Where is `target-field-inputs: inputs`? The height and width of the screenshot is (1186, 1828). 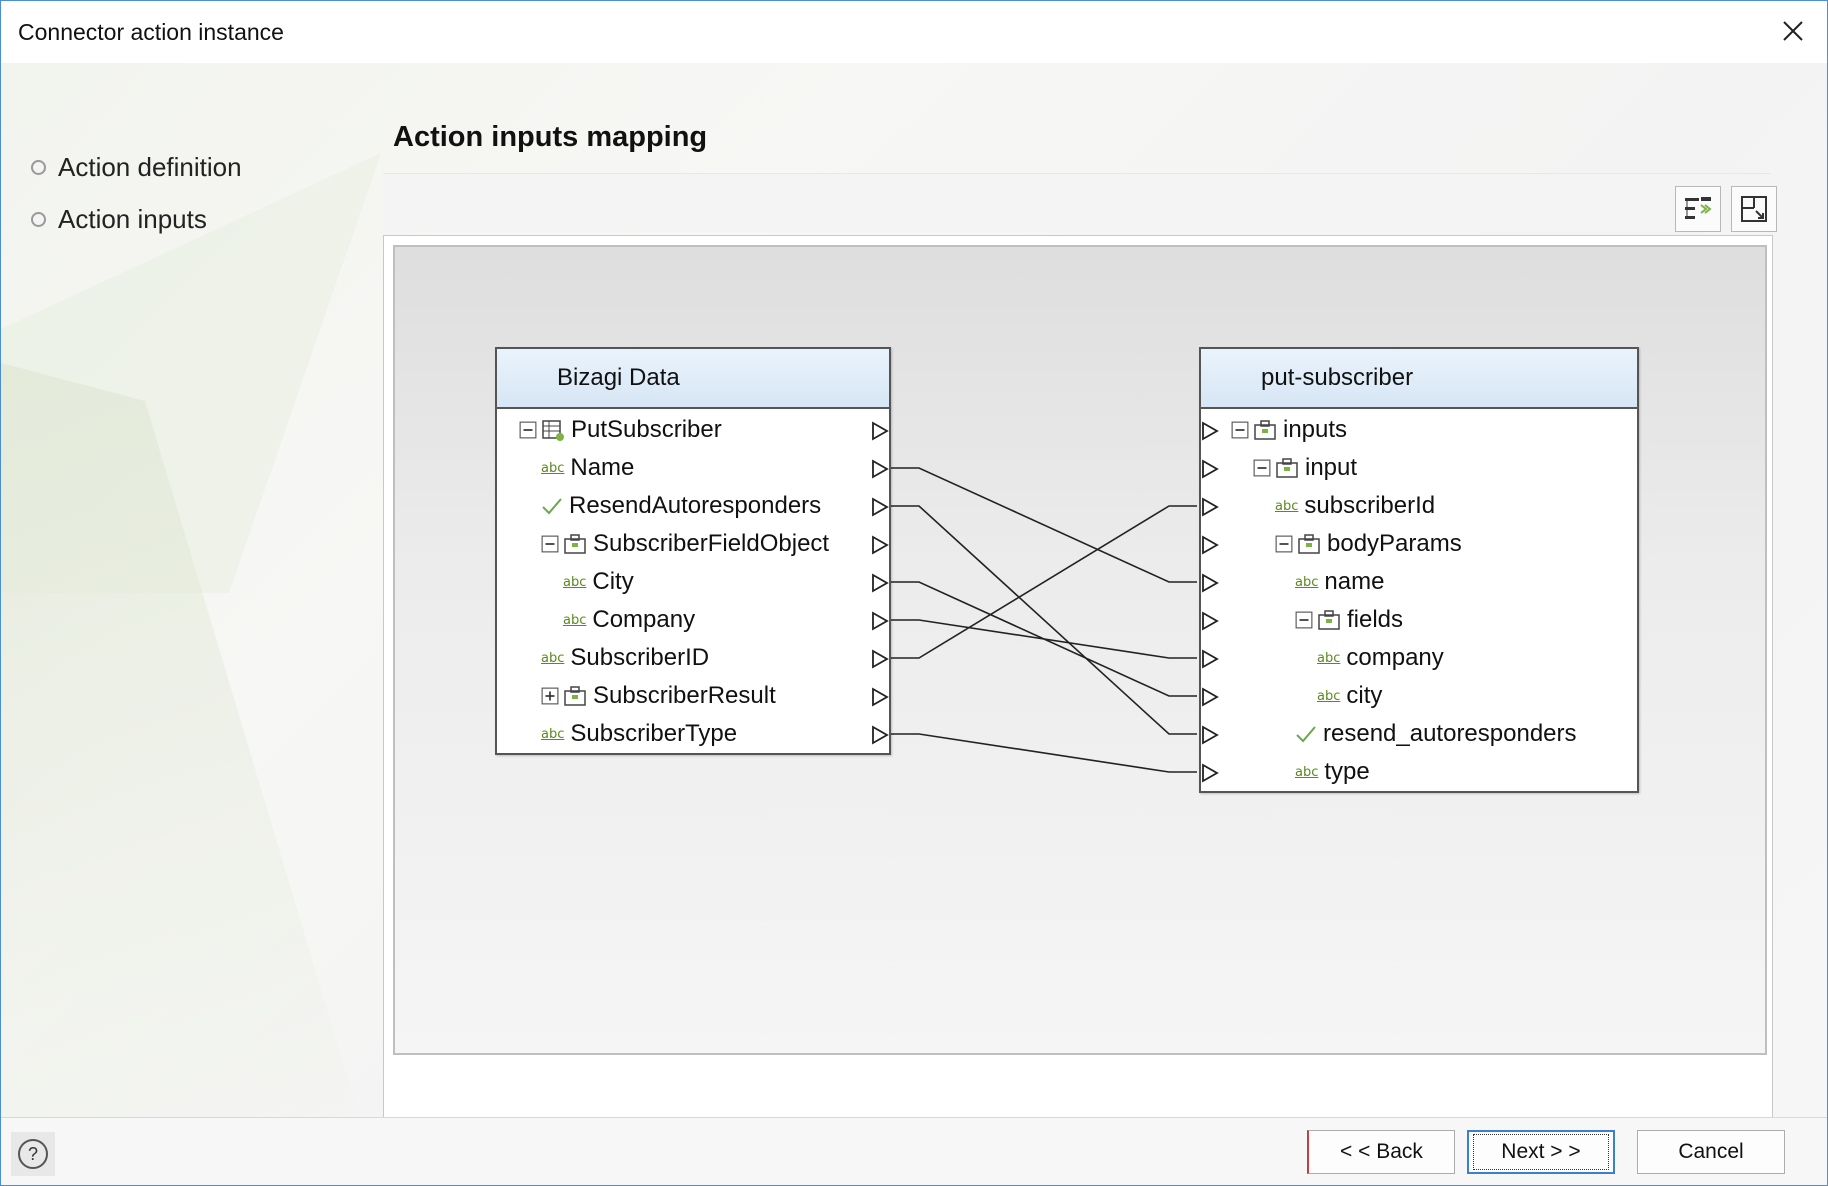 target-field-inputs: inputs is located at coordinates (1419, 430).